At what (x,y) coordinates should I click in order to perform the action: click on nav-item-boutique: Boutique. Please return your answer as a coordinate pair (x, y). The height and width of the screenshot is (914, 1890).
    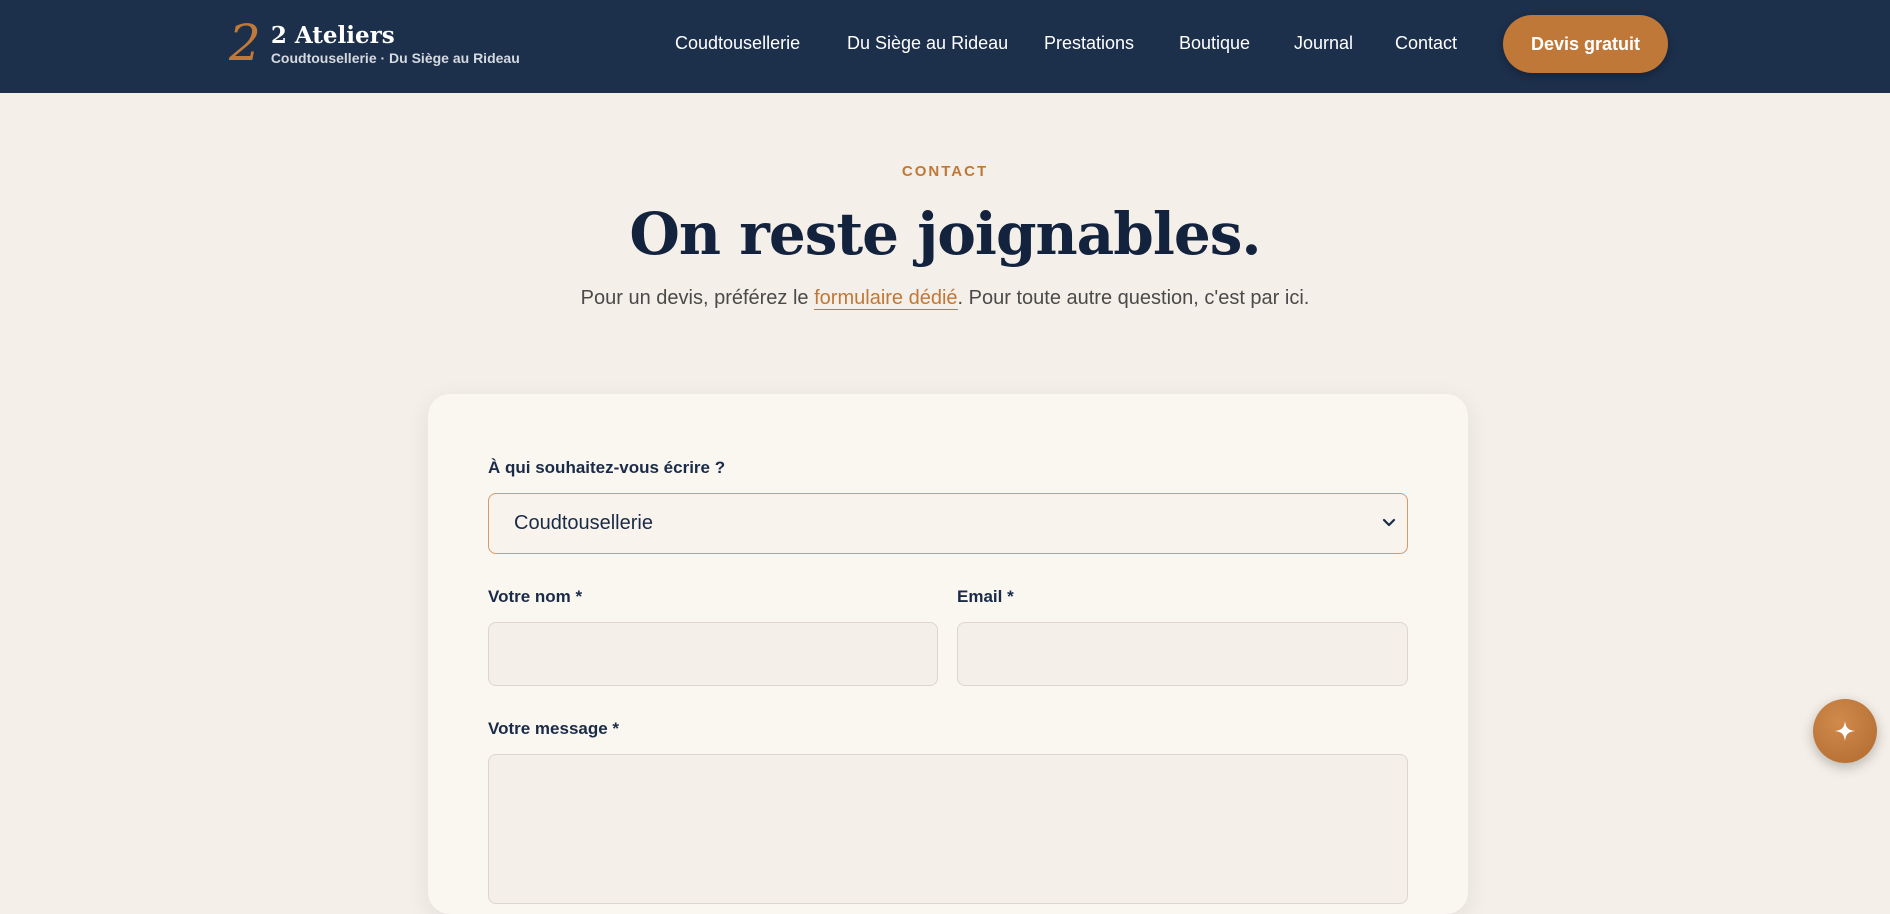
    Looking at the image, I should click on (1214, 43).